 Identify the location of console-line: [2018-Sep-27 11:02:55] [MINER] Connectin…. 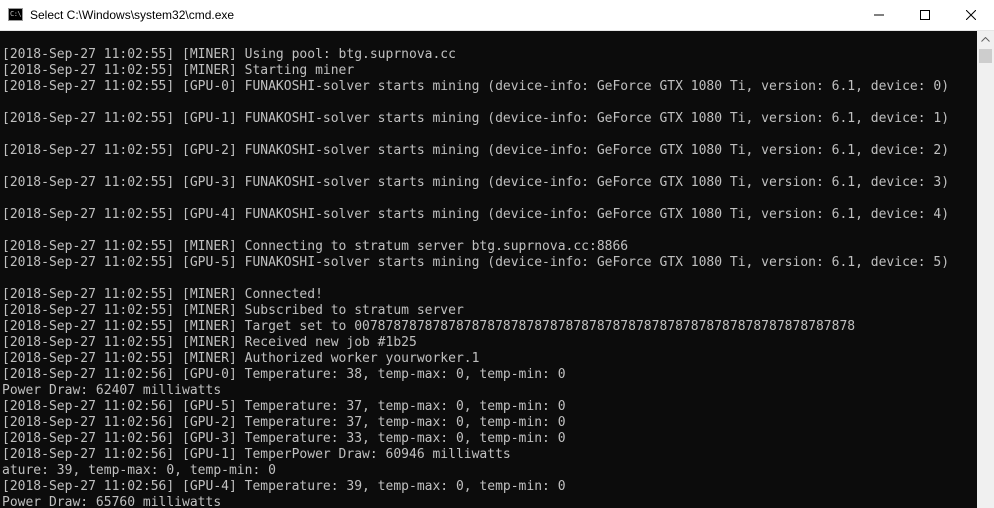
(315, 246).